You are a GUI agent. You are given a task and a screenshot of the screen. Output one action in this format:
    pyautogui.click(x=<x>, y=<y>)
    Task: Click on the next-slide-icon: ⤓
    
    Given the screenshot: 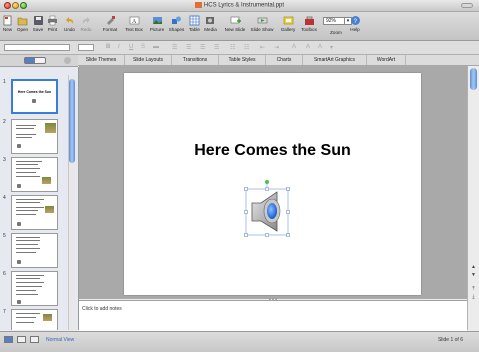 What is the action you would take?
    pyautogui.click(x=473, y=297)
    